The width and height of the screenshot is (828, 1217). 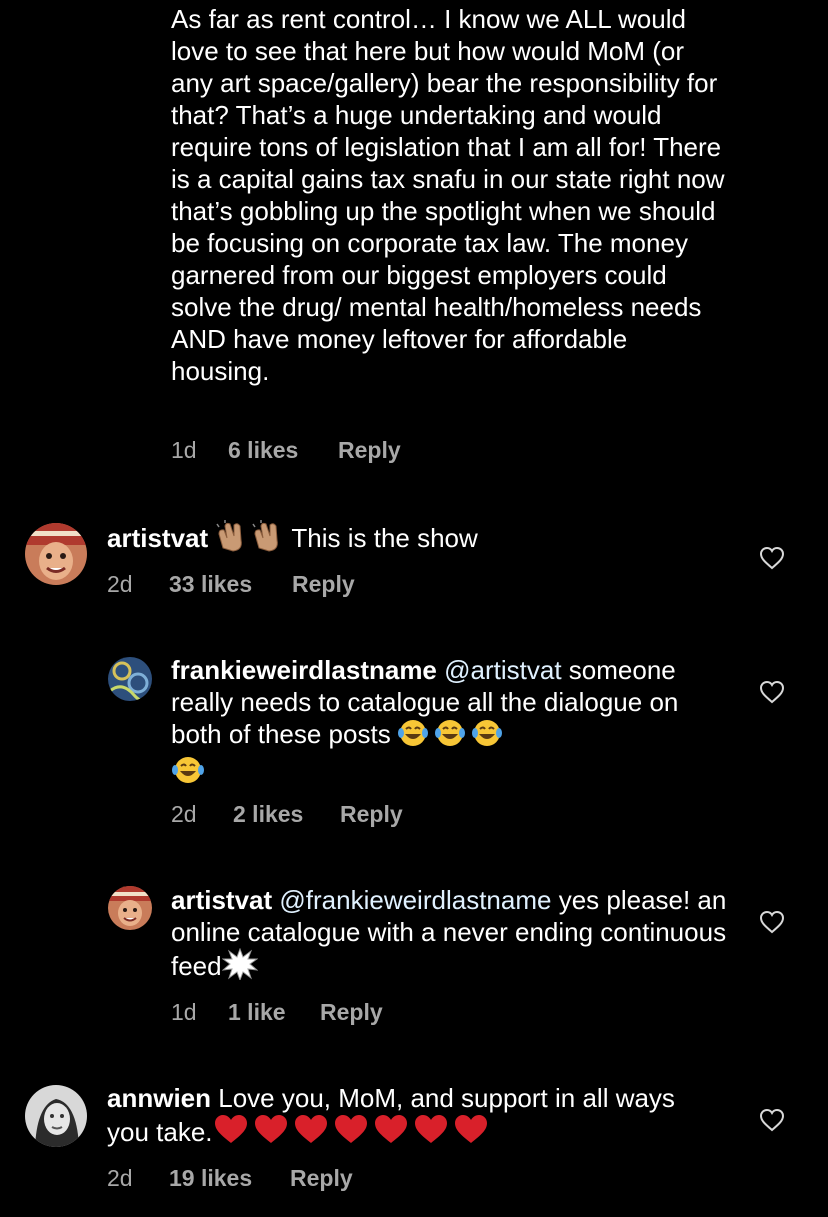 What do you see at coordinates (240, 967) in the screenshot?
I see `explosion-emoji` at bounding box center [240, 967].